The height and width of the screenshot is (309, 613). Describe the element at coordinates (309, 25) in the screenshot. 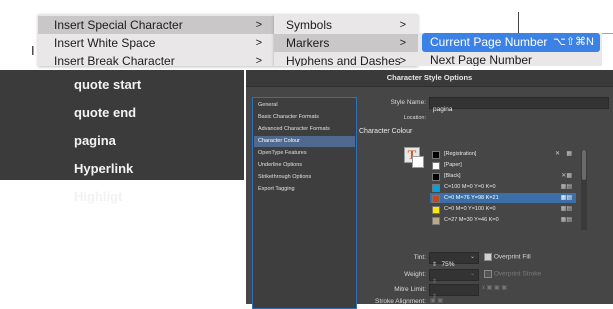

I see `menu-item-label: Symbols` at that location.